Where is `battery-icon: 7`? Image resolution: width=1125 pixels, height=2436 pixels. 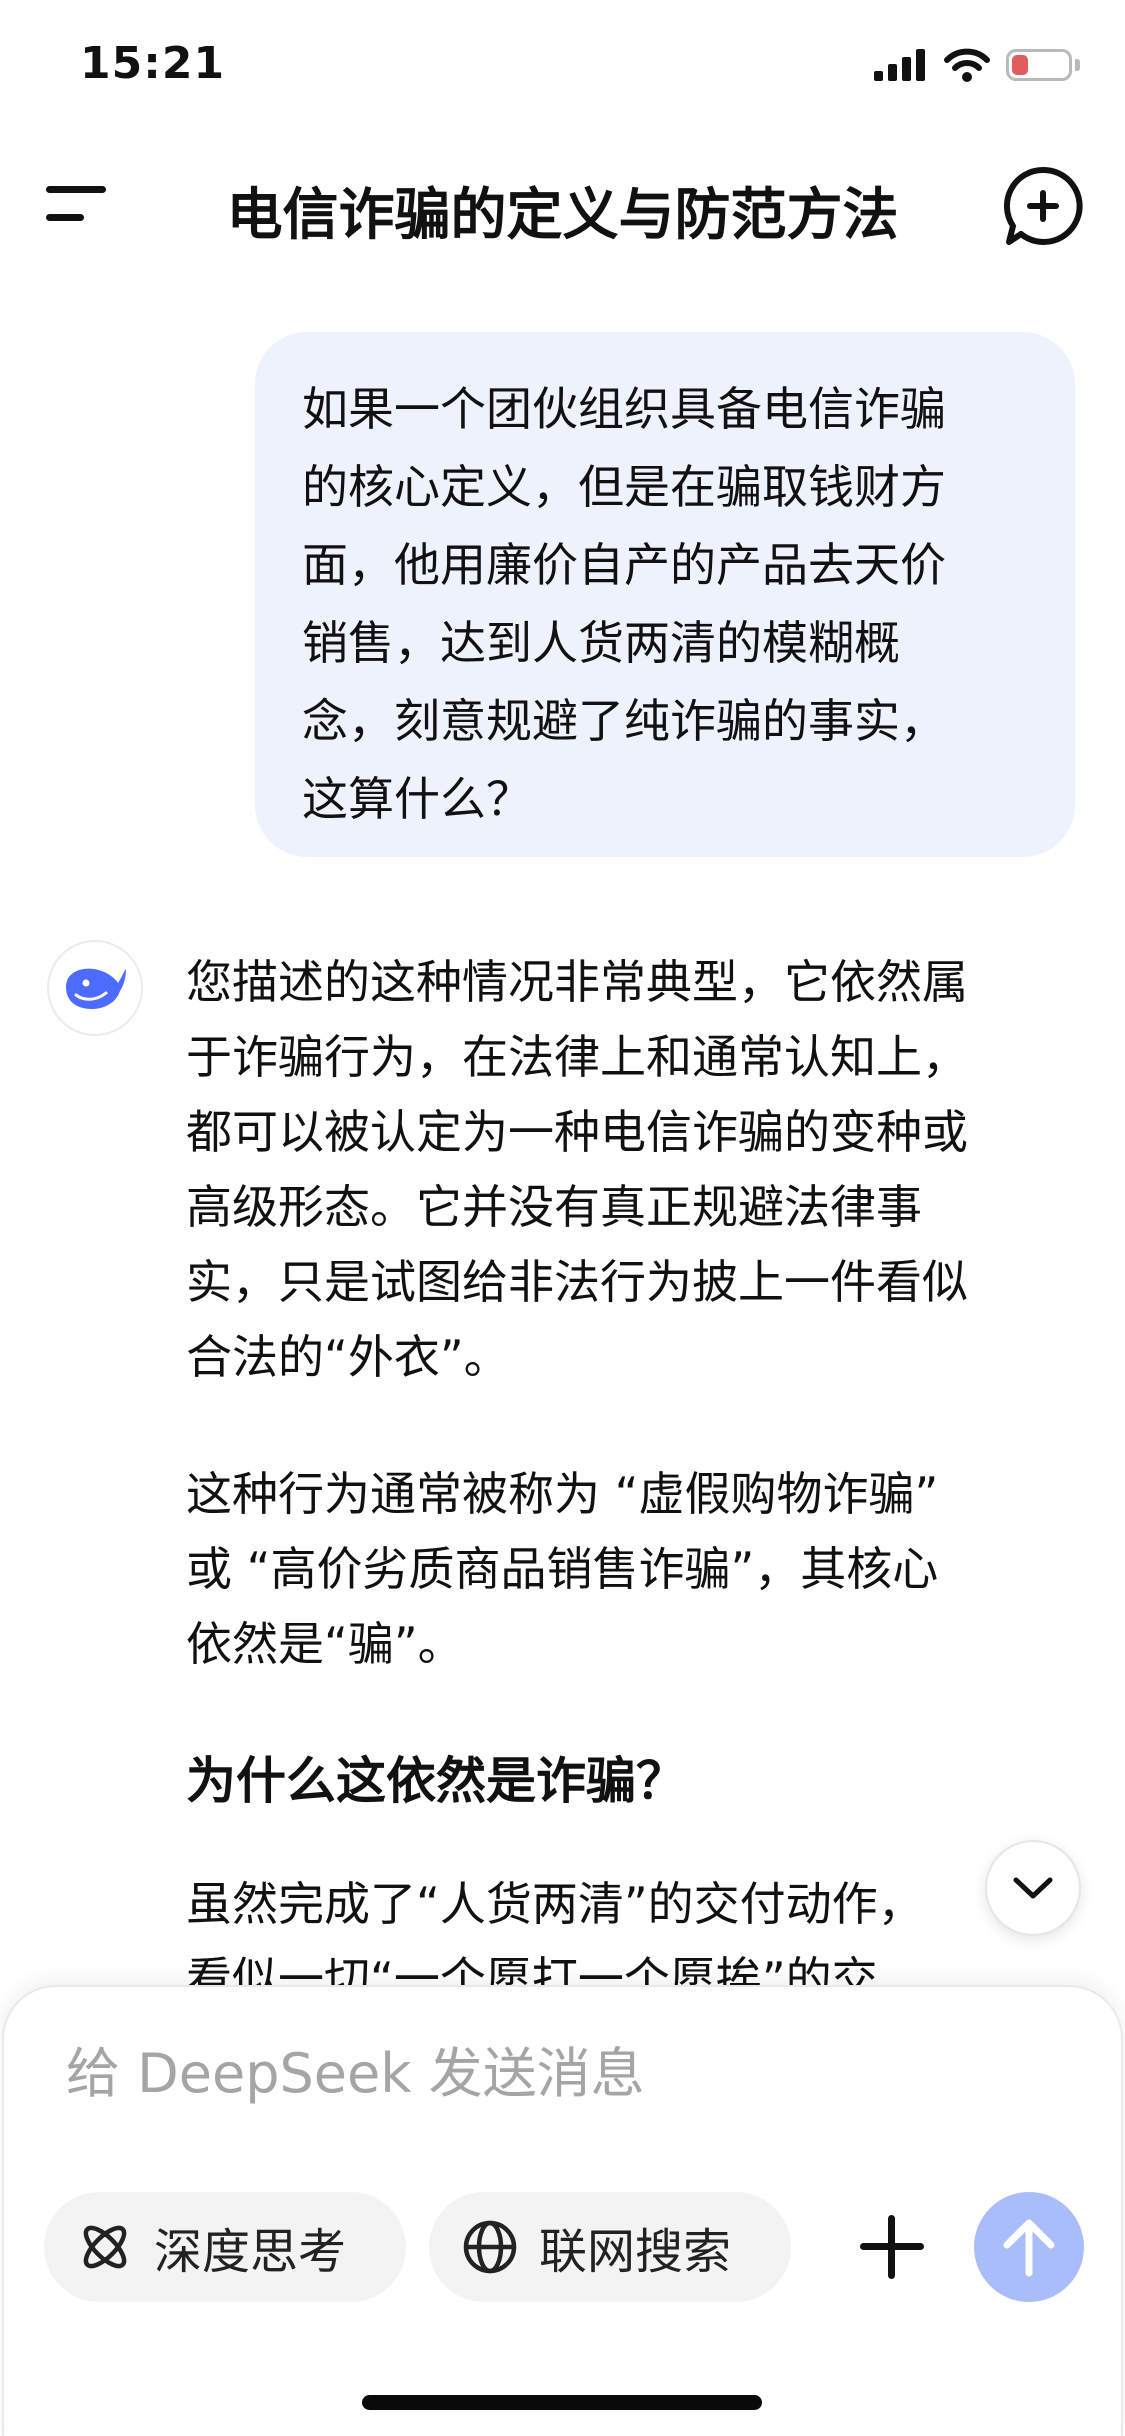 battery-icon: 7 is located at coordinates (1039, 65).